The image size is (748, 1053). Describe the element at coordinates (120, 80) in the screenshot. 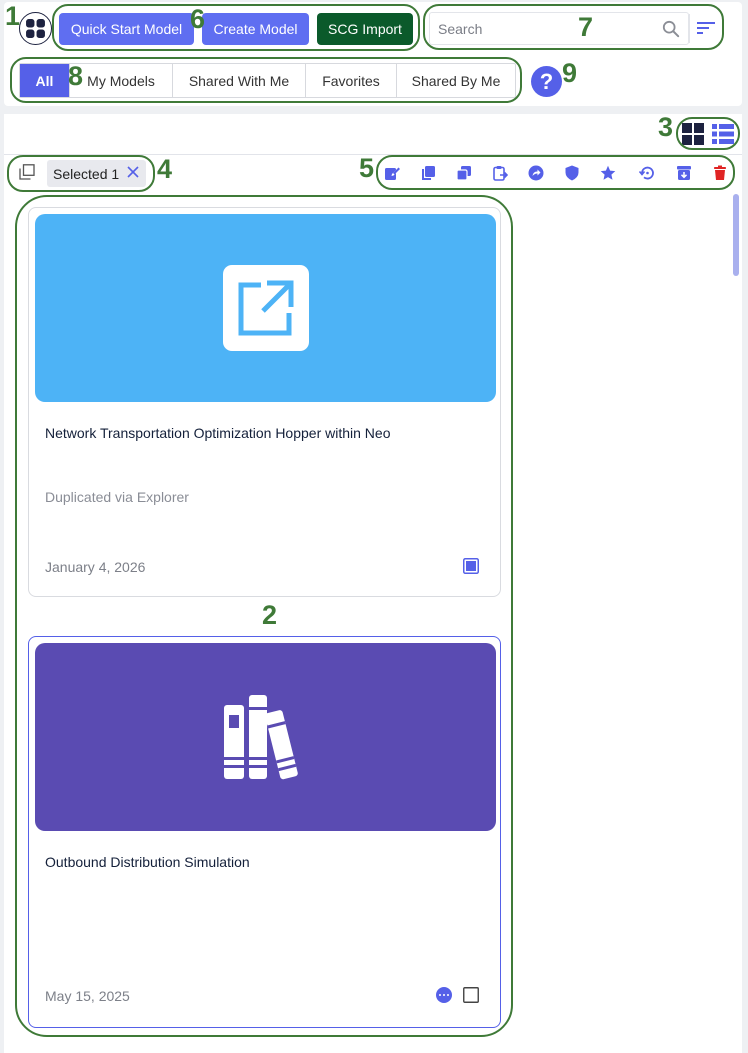

I see `tab-my-models: My Models` at that location.